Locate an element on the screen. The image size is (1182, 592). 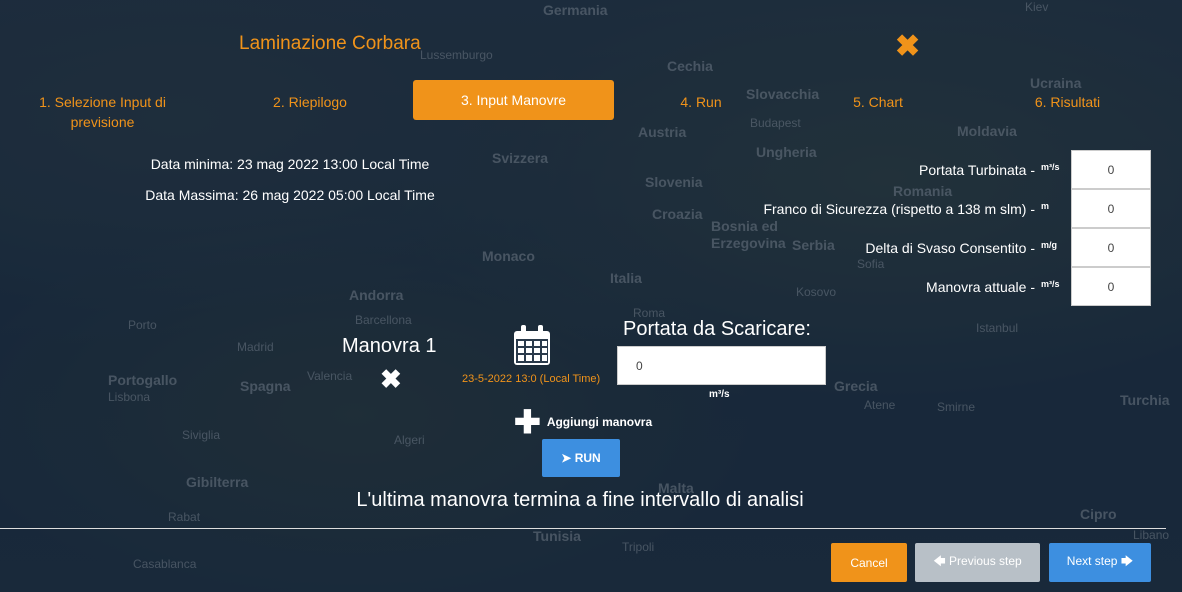
divider is located at coordinates (583, 528).